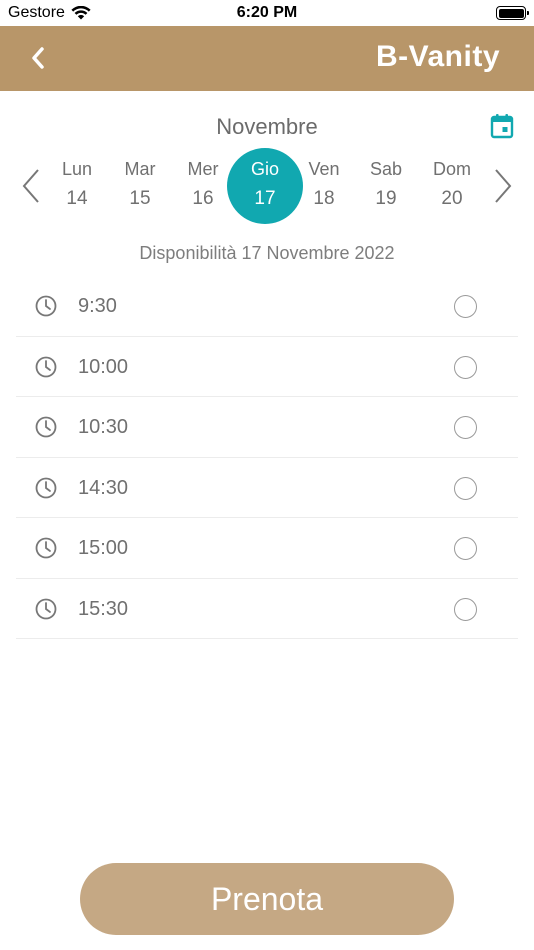  What do you see at coordinates (451, 169) in the screenshot?
I see `day-name: Dom` at bounding box center [451, 169].